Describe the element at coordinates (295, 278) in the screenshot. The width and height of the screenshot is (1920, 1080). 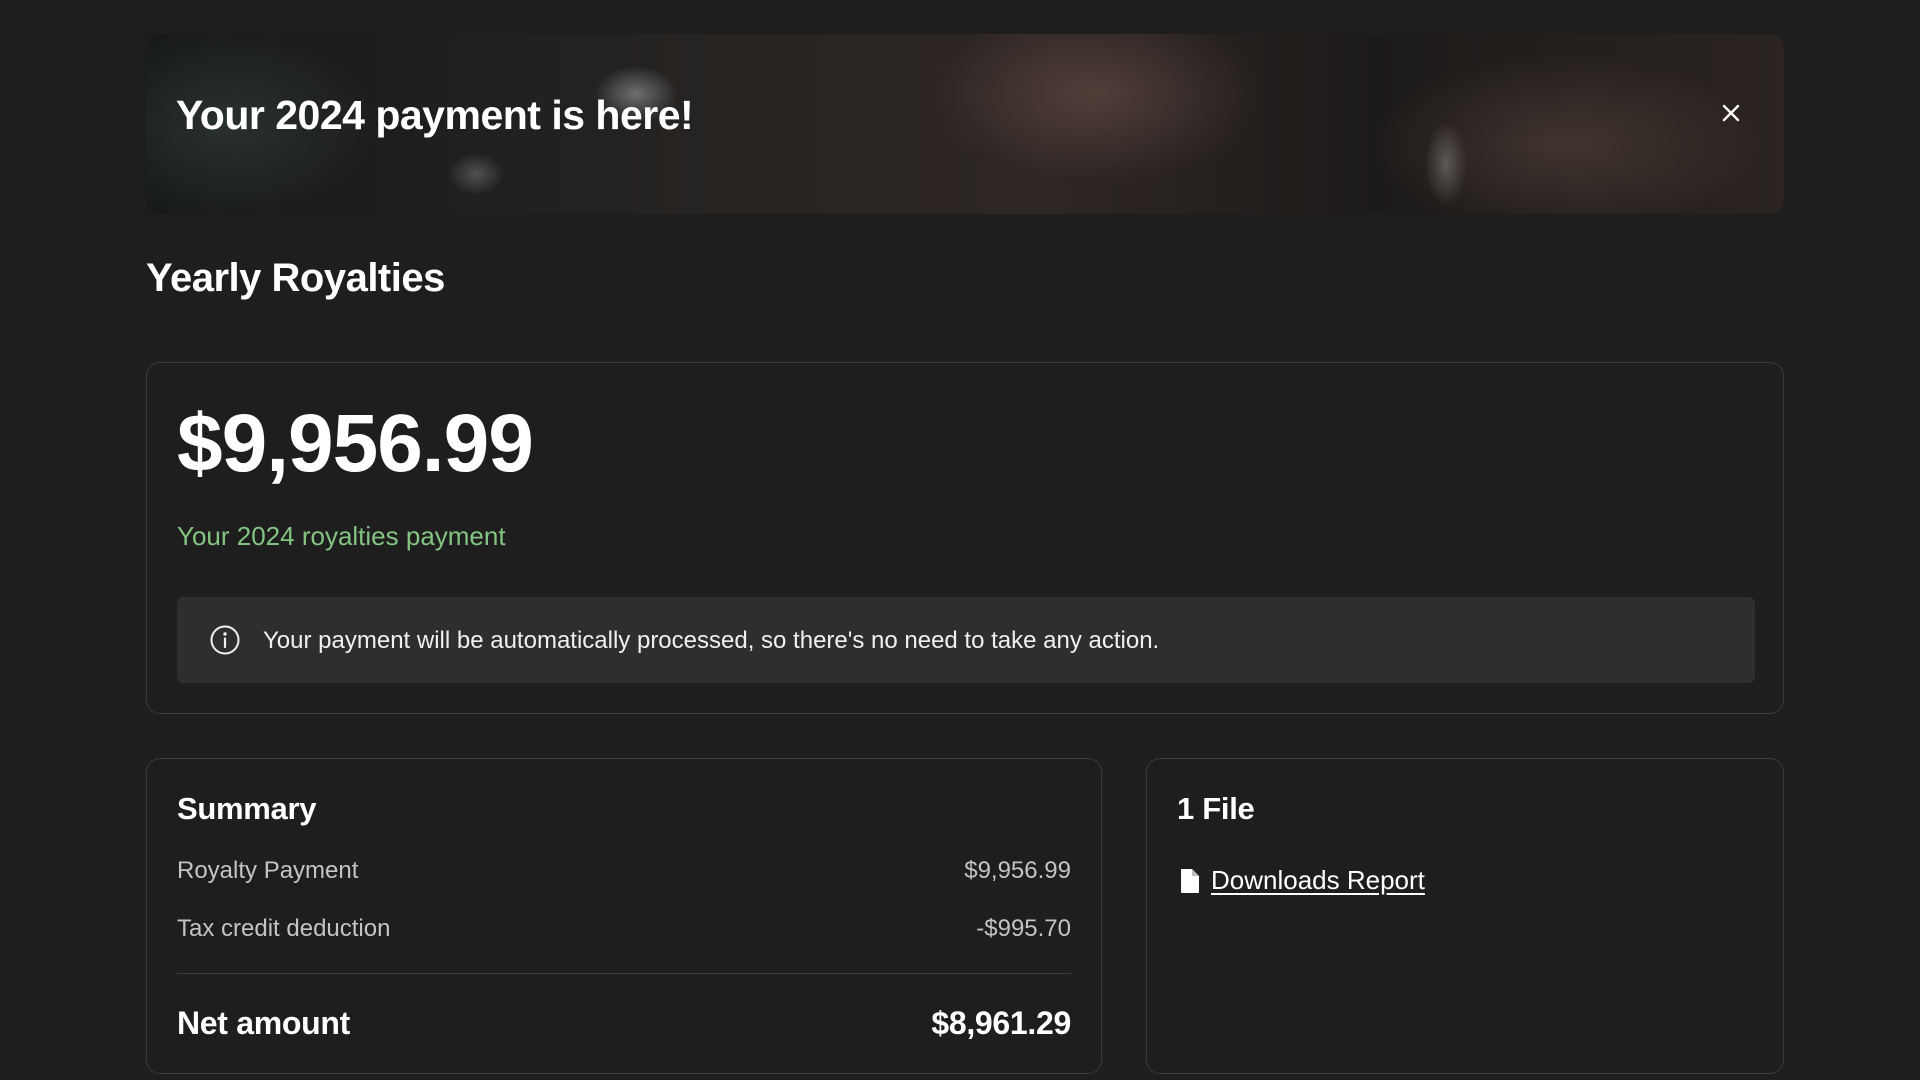
I see `page-title: Yearly Royalties` at that location.